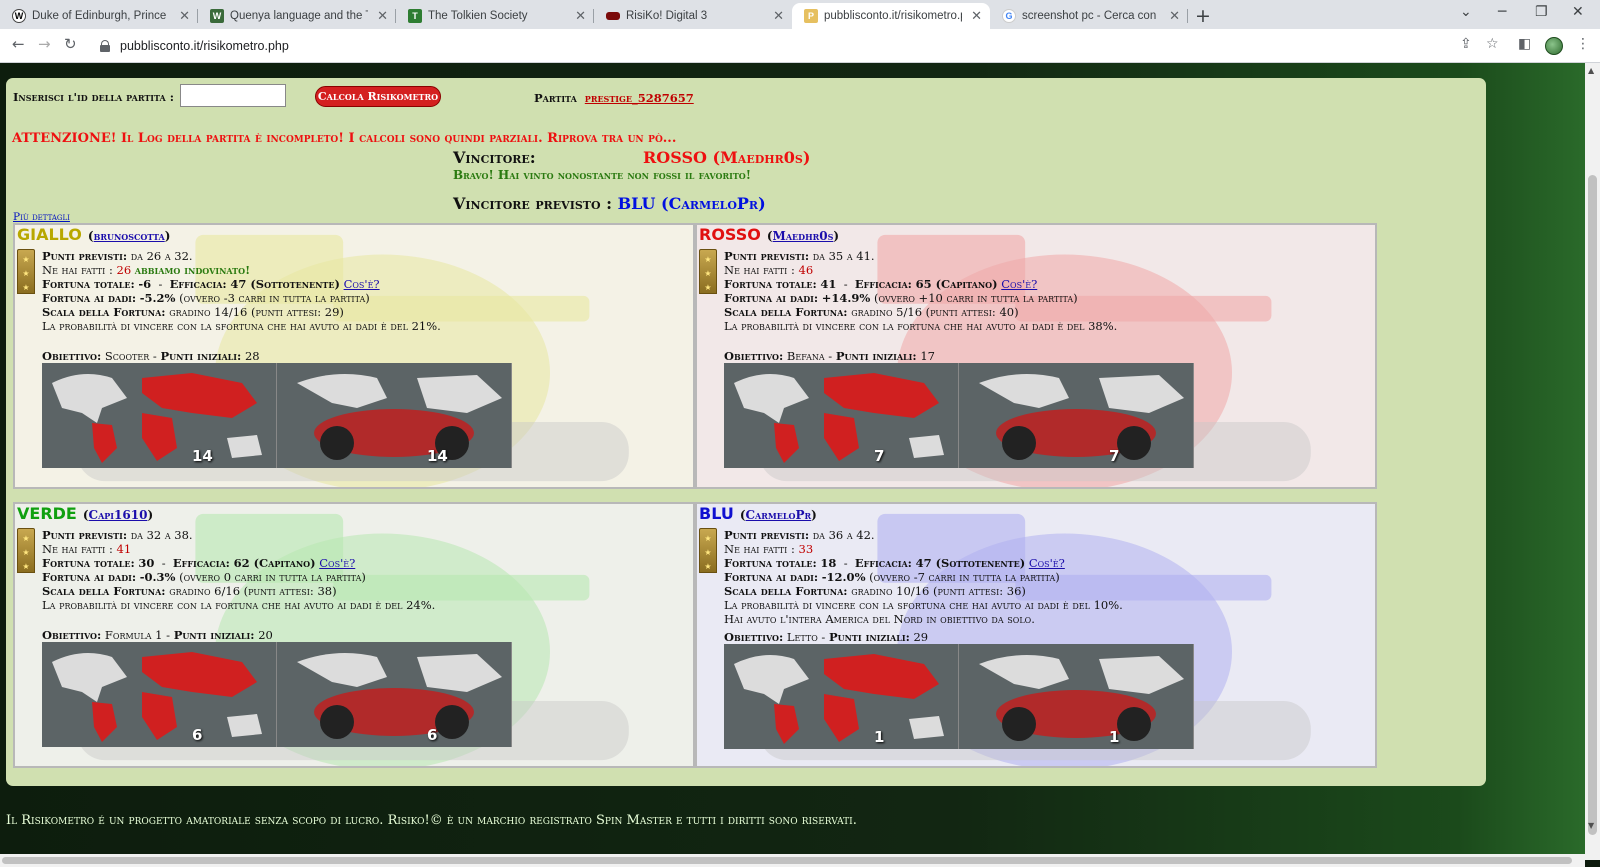 This screenshot has height=867, width=1600. Describe the element at coordinates (799, 256) in the screenshot. I see `expected-points-row: Punti previsti: da 35 a 41.` at that location.